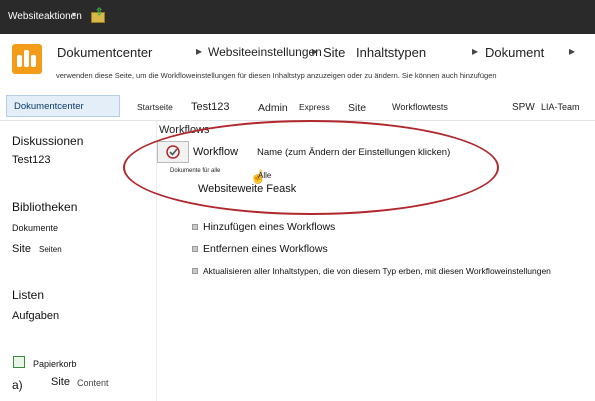 The height and width of the screenshot is (401, 595). Describe the element at coordinates (74, 14) in the screenshot. I see `site-actions-caret-icon: ▾` at that location.